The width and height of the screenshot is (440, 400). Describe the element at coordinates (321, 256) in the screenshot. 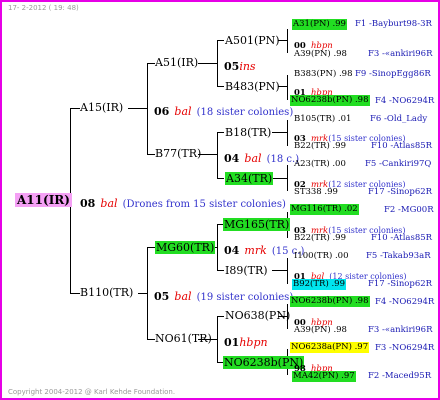

I see `leaf-sire: I100(TR) .00` at that location.